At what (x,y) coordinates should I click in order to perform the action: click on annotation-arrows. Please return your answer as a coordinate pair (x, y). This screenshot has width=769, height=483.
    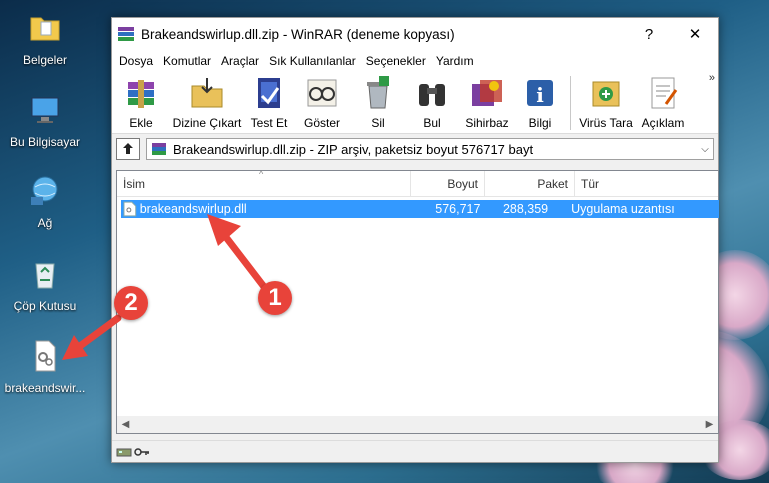
    Looking at the image, I should click on (167, 287).